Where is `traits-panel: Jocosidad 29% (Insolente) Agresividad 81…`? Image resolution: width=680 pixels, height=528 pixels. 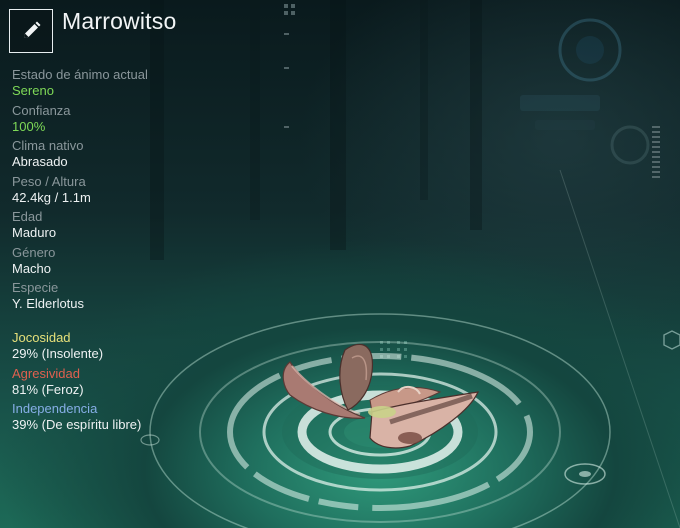
traits-panel: Jocosidad 29% (Insolente) Agresividad 81… is located at coordinates (122, 383).